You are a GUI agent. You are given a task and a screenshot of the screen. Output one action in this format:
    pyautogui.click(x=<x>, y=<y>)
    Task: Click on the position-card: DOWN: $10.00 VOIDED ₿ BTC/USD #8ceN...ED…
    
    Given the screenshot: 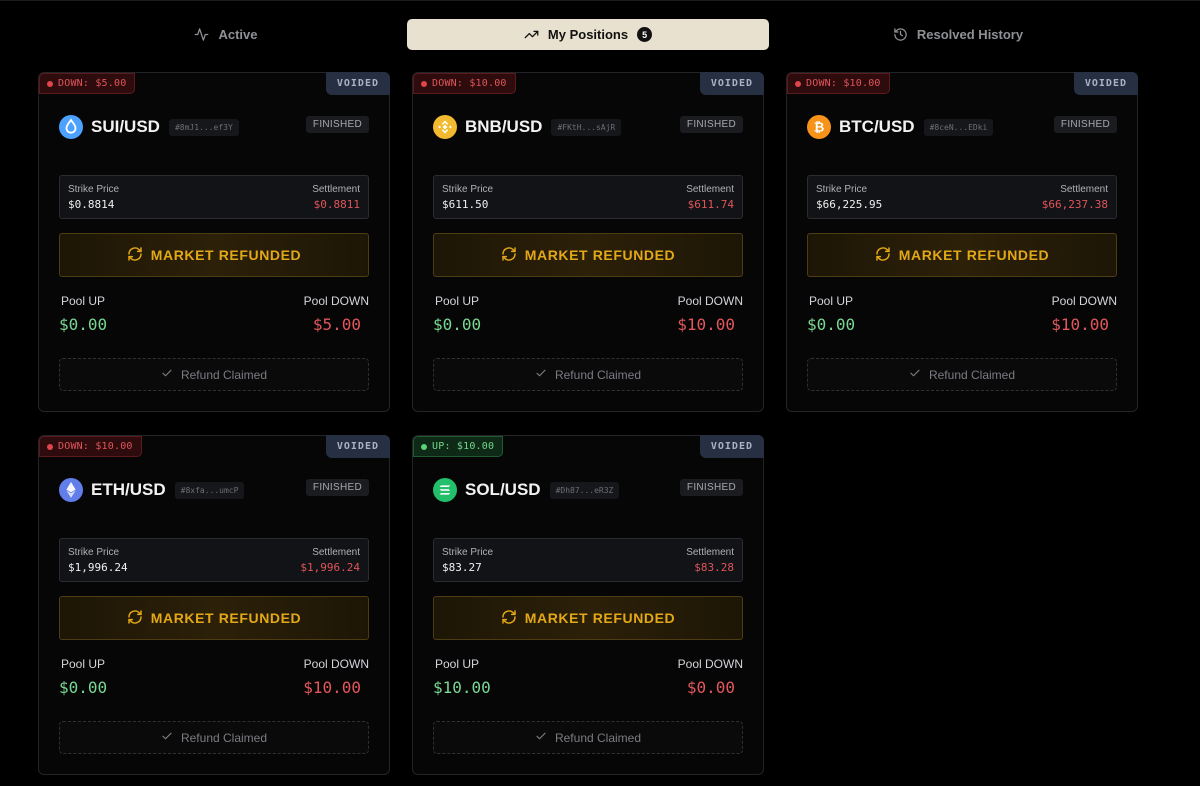 What is the action you would take?
    pyautogui.click(x=962, y=242)
    